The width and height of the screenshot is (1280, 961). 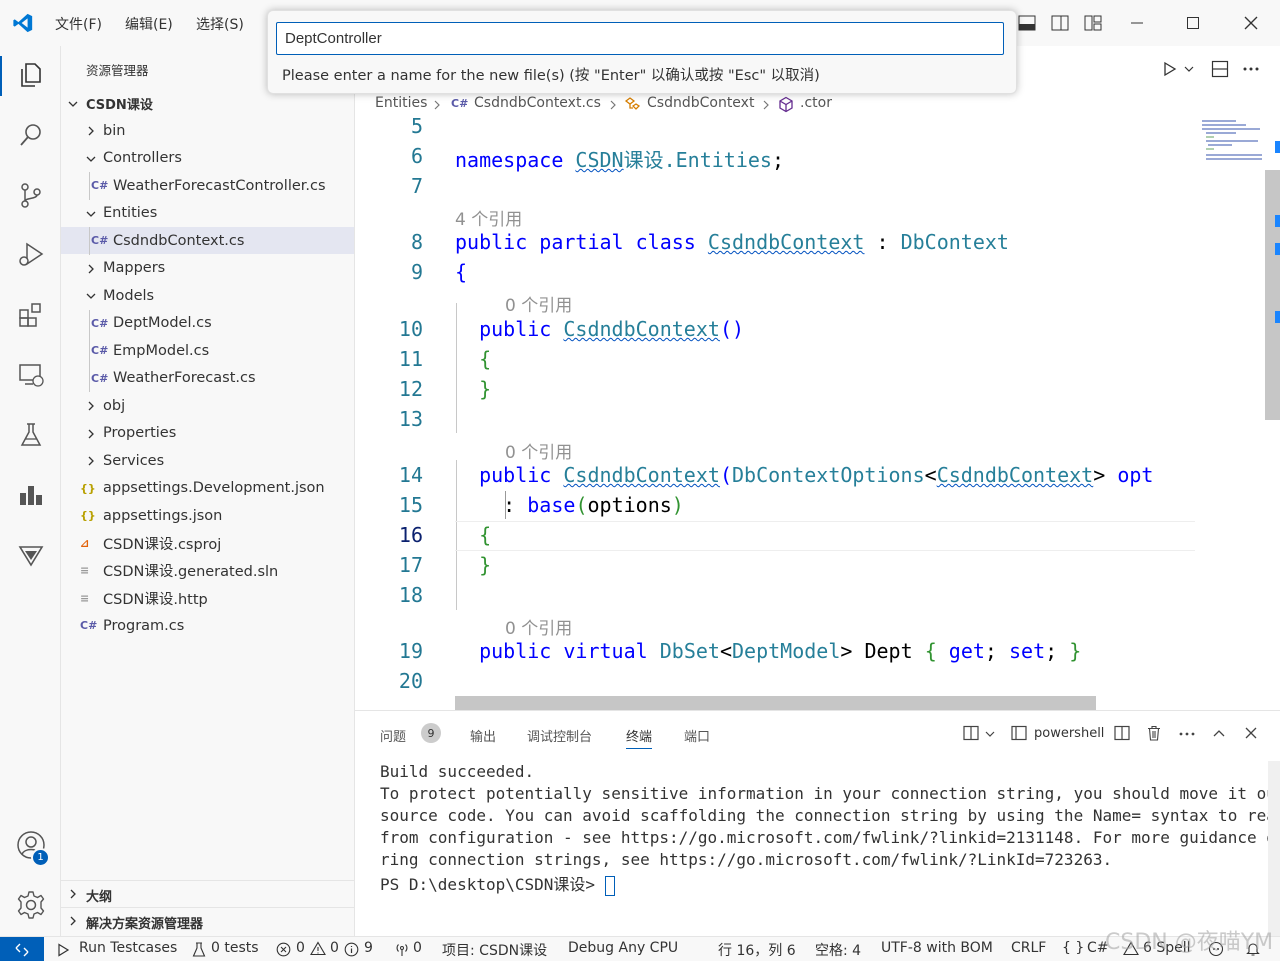 I want to click on filter-icon, so click(x=31, y=555).